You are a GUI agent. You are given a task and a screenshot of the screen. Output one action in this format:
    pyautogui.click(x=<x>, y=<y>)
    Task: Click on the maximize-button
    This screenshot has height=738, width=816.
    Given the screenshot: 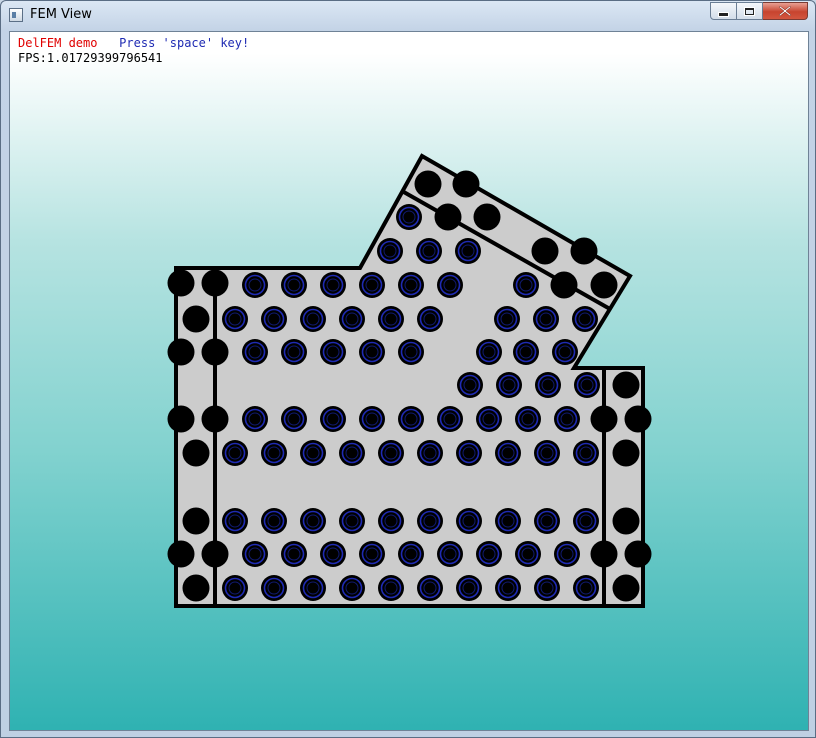 What is the action you would take?
    pyautogui.click(x=750, y=11)
    